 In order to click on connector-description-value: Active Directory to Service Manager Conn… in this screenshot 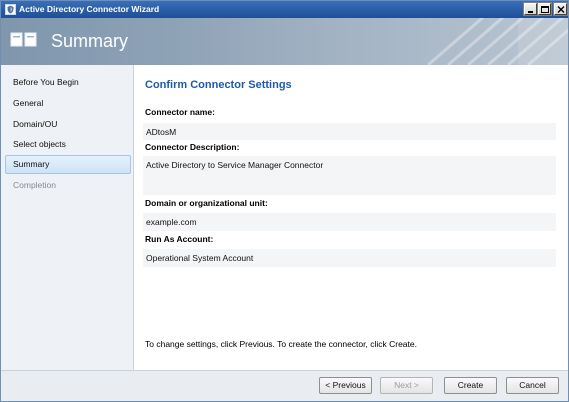, I will do `click(349, 175)`.